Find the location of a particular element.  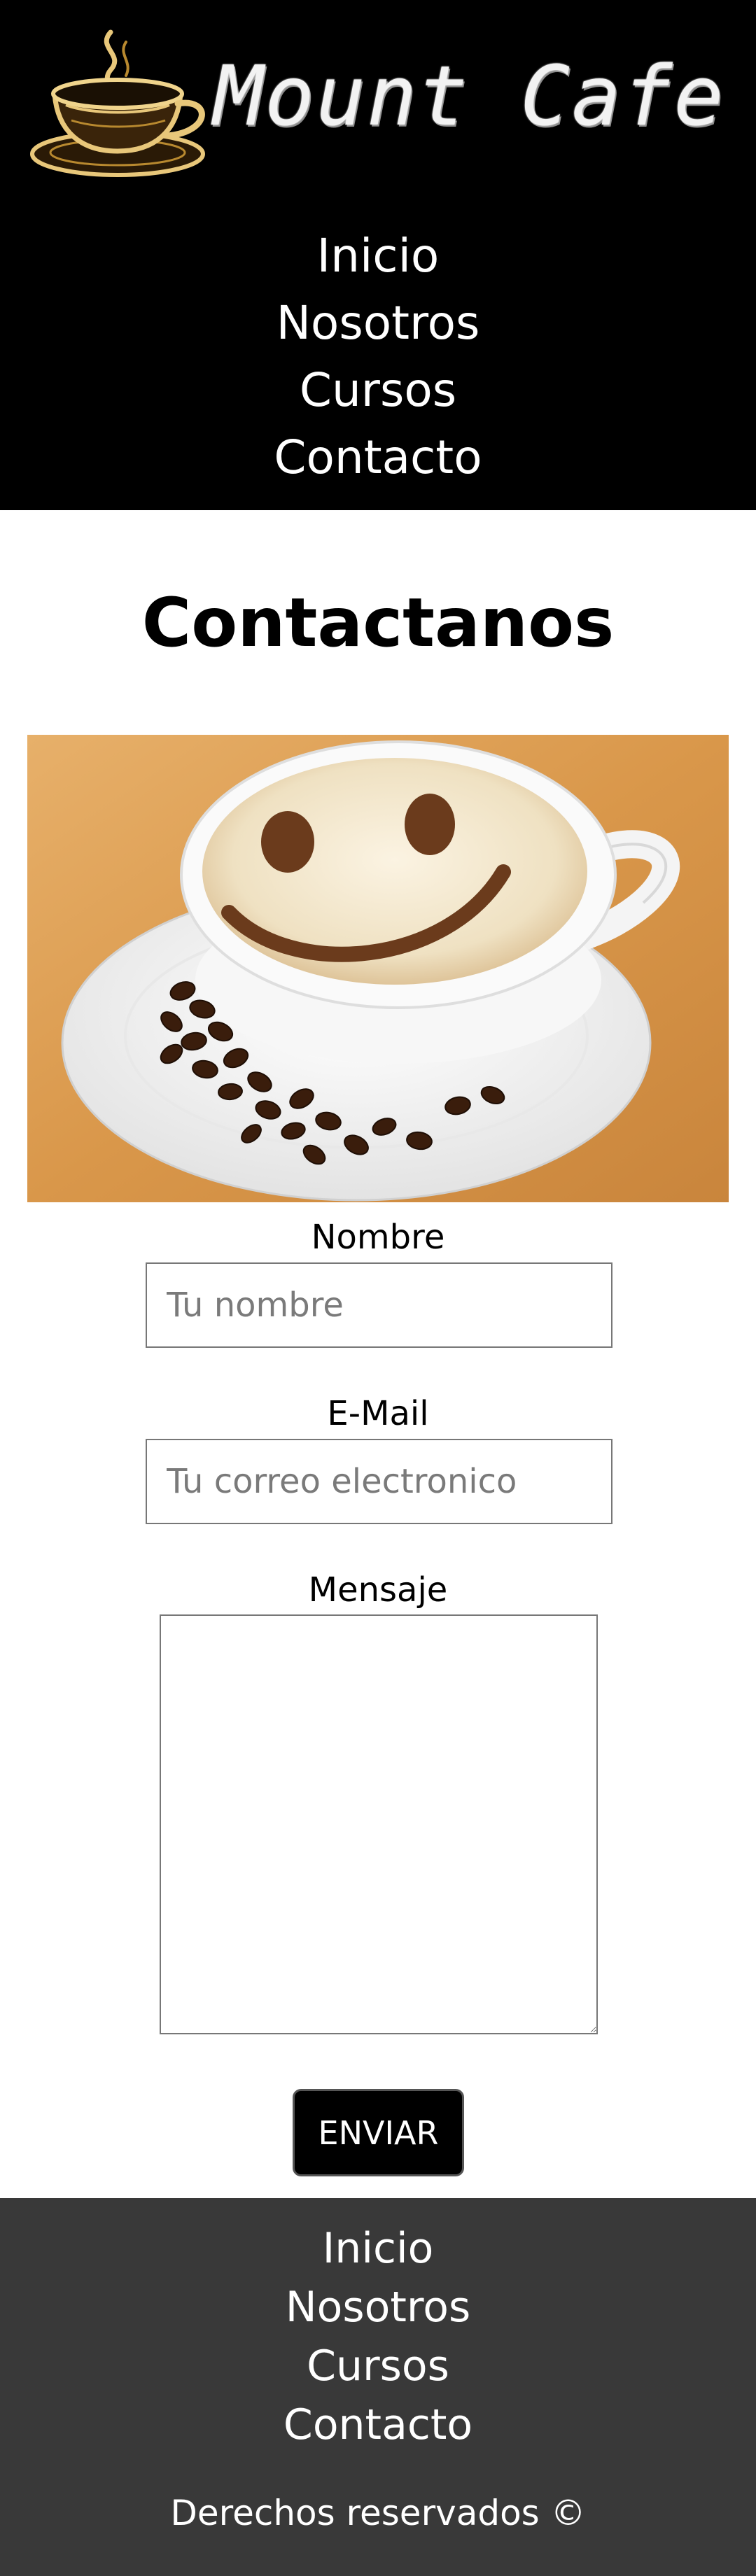

nav-link-inicio: Inicio is located at coordinates (378, 256).